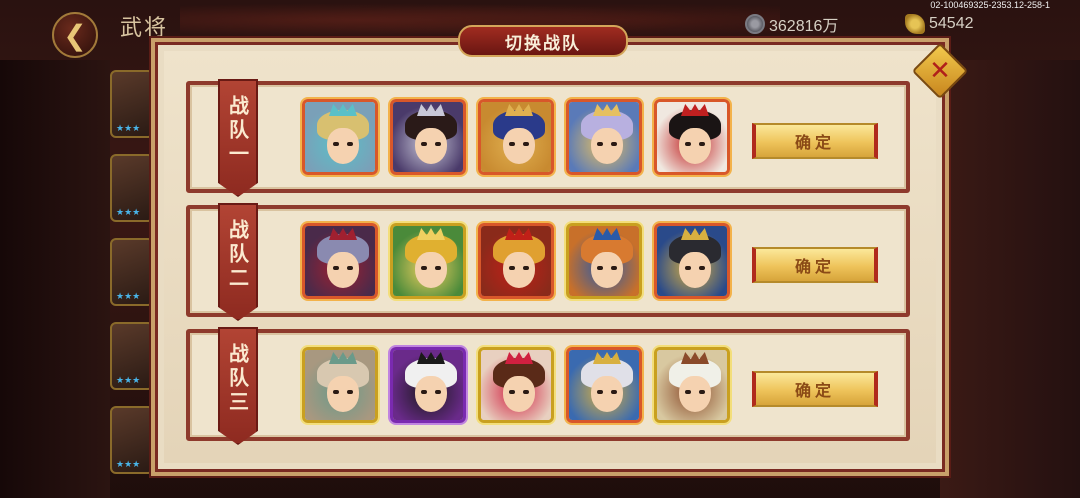  I want to click on silver-currency: 362816万, so click(791, 24).